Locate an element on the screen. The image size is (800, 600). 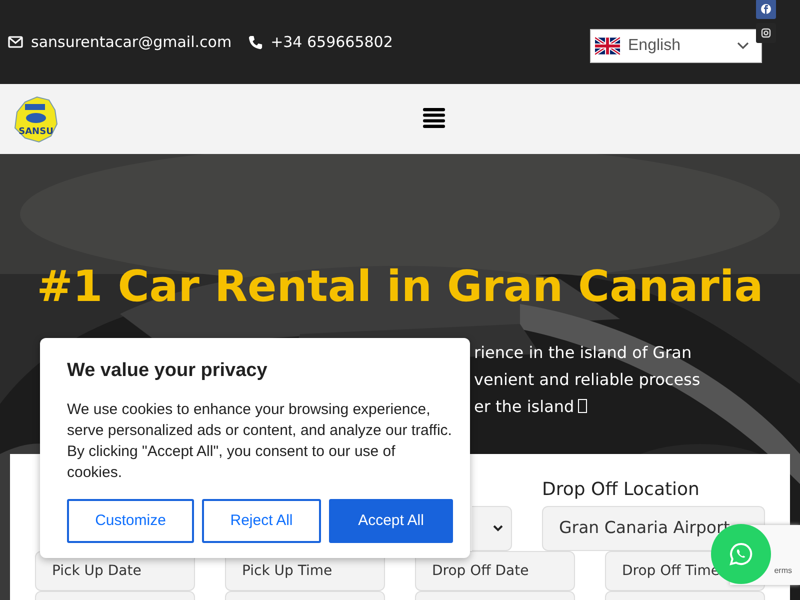
cookie-button: Customize is located at coordinates (130, 520).